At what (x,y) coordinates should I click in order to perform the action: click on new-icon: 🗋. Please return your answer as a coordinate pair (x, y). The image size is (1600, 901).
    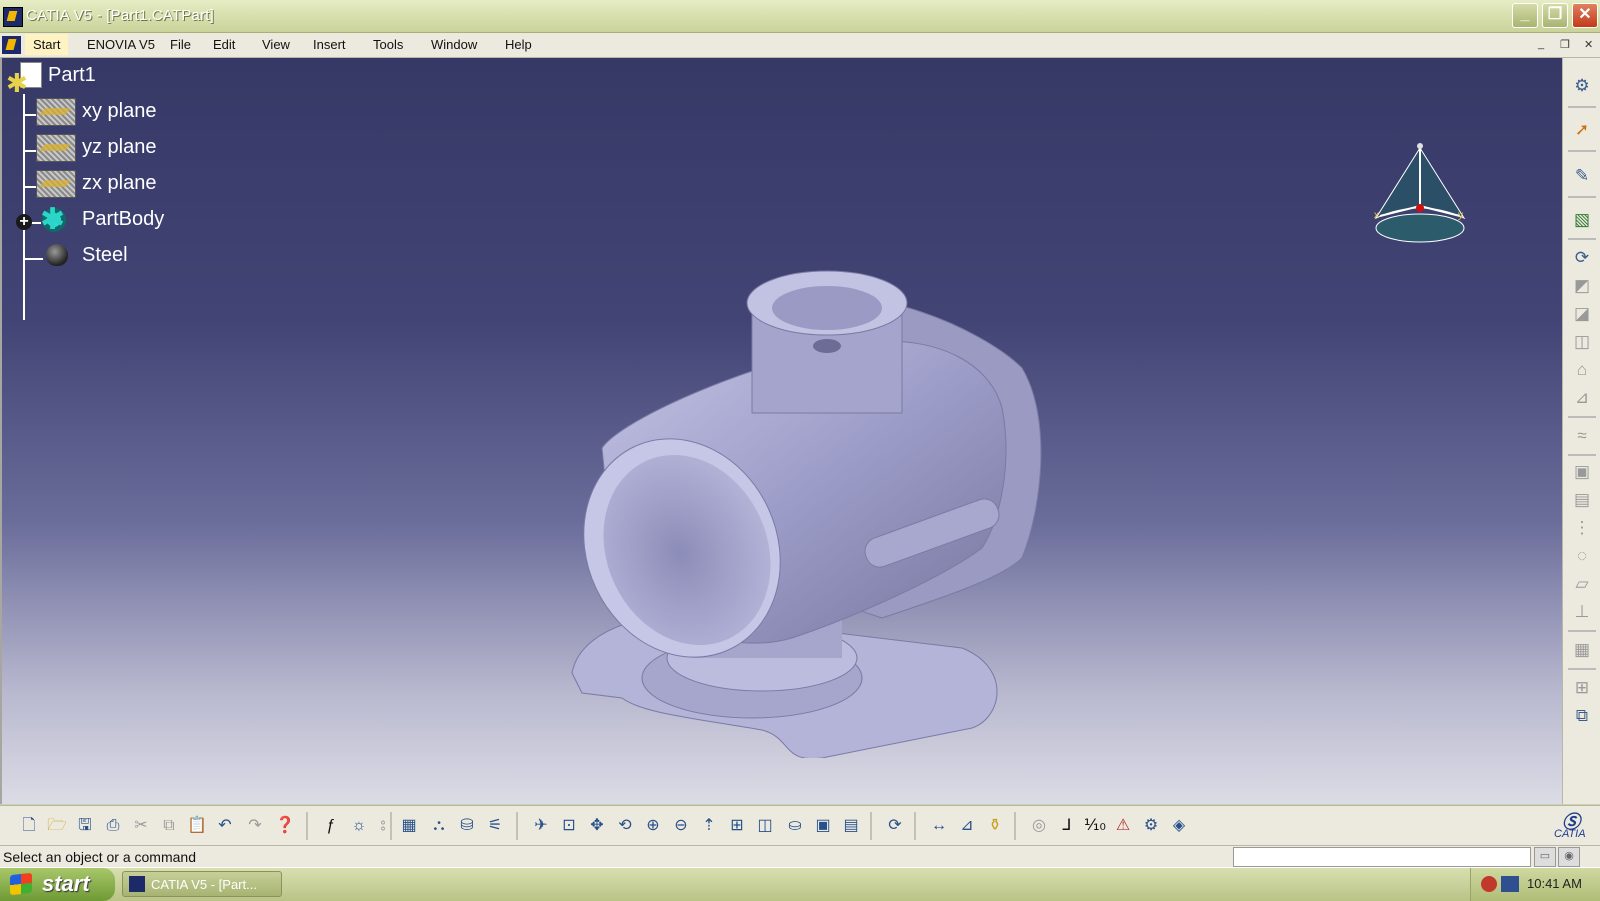
    Looking at the image, I should click on (29, 826).